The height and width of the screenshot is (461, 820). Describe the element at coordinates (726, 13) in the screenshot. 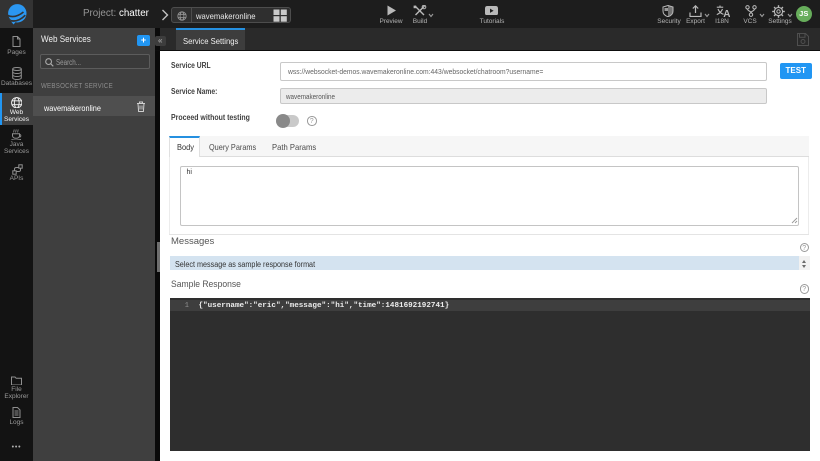

I see `svg-text: A` at that location.